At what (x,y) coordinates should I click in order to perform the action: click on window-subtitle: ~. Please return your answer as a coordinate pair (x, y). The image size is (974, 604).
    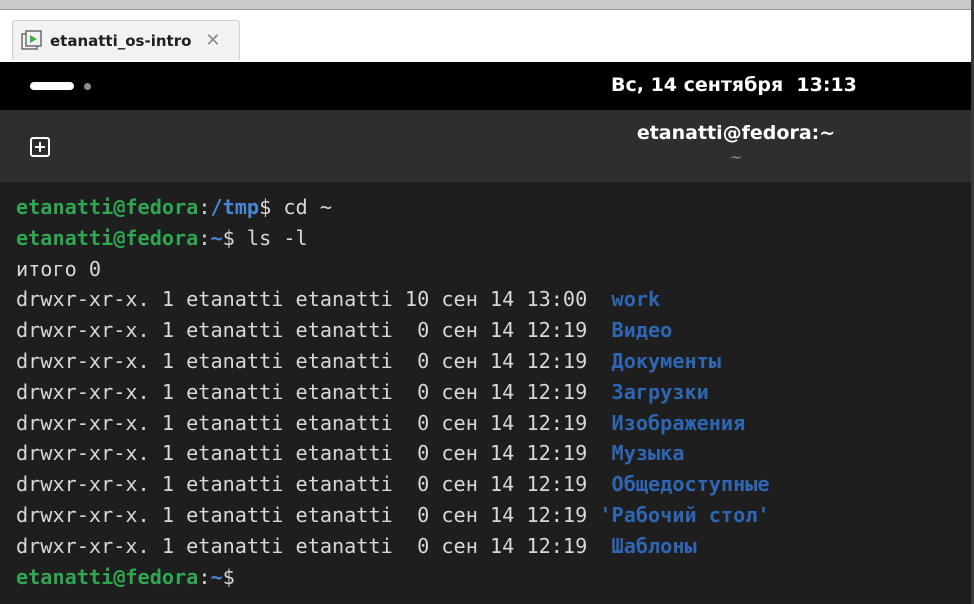
    Looking at the image, I should click on (736, 158).